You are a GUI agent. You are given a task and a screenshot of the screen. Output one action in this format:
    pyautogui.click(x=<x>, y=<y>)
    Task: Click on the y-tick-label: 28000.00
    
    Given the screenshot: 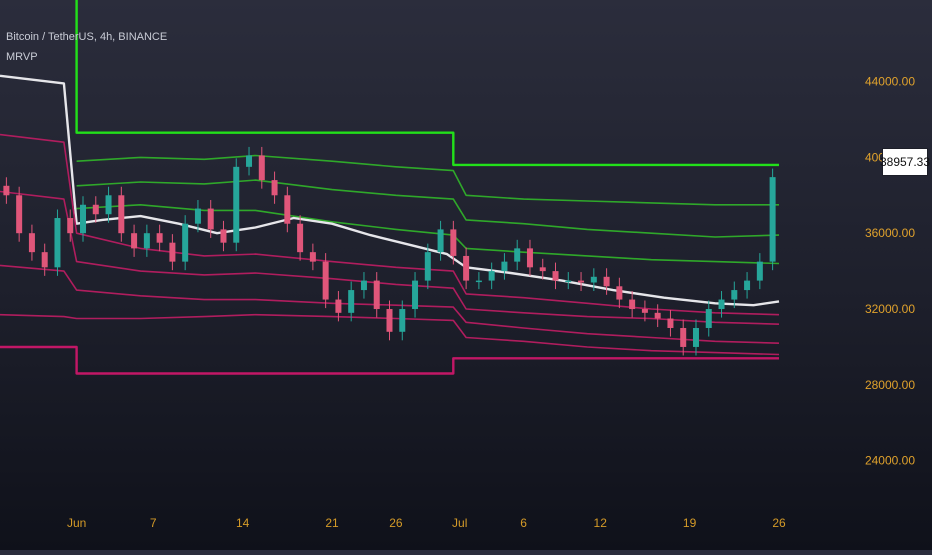 What is the action you would take?
    pyautogui.click(x=890, y=385)
    